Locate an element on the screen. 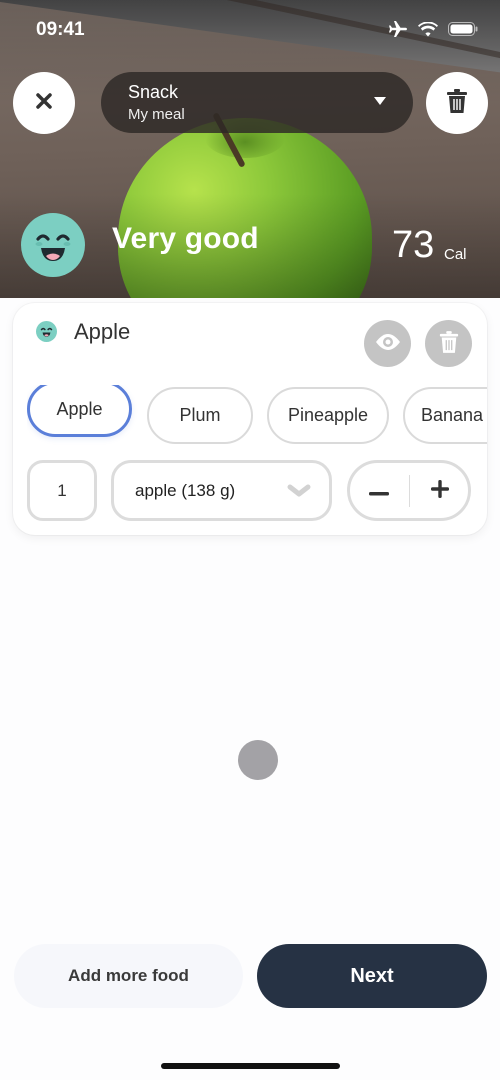 This screenshot has height=1080, width=500. serving-unit-dropdown: apple (138 g) is located at coordinates (221, 490).